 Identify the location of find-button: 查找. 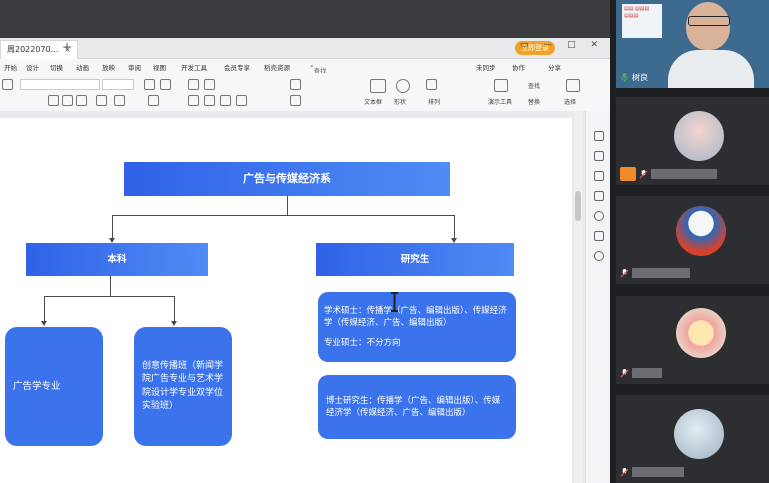
(534, 85).